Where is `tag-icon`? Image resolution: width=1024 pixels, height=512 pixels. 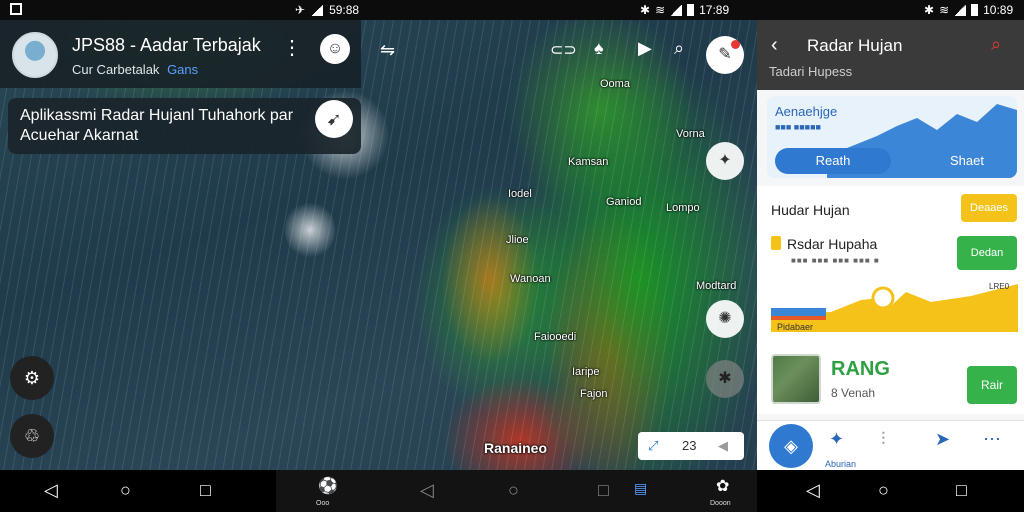
tag-icon is located at coordinates (776, 243).